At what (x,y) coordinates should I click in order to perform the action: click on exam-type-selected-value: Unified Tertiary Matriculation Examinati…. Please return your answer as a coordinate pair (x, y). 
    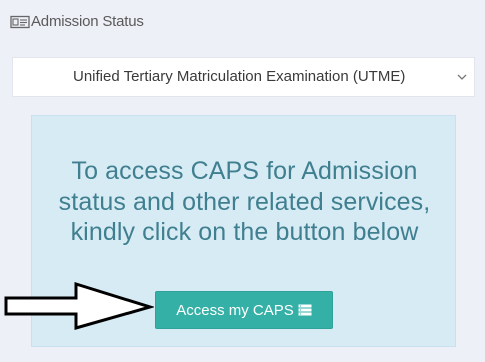
    Looking at the image, I should click on (239, 76).